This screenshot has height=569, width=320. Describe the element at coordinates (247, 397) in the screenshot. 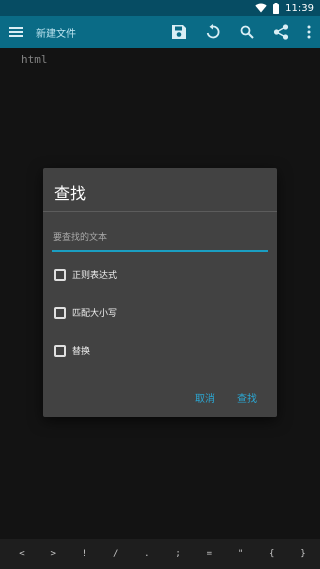

I see `find-button: 查找` at that location.